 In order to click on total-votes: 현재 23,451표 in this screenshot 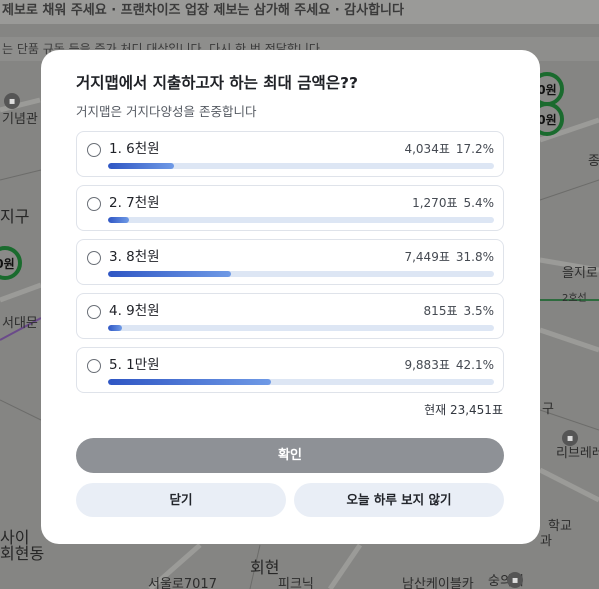, I will do `click(463, 410)`.